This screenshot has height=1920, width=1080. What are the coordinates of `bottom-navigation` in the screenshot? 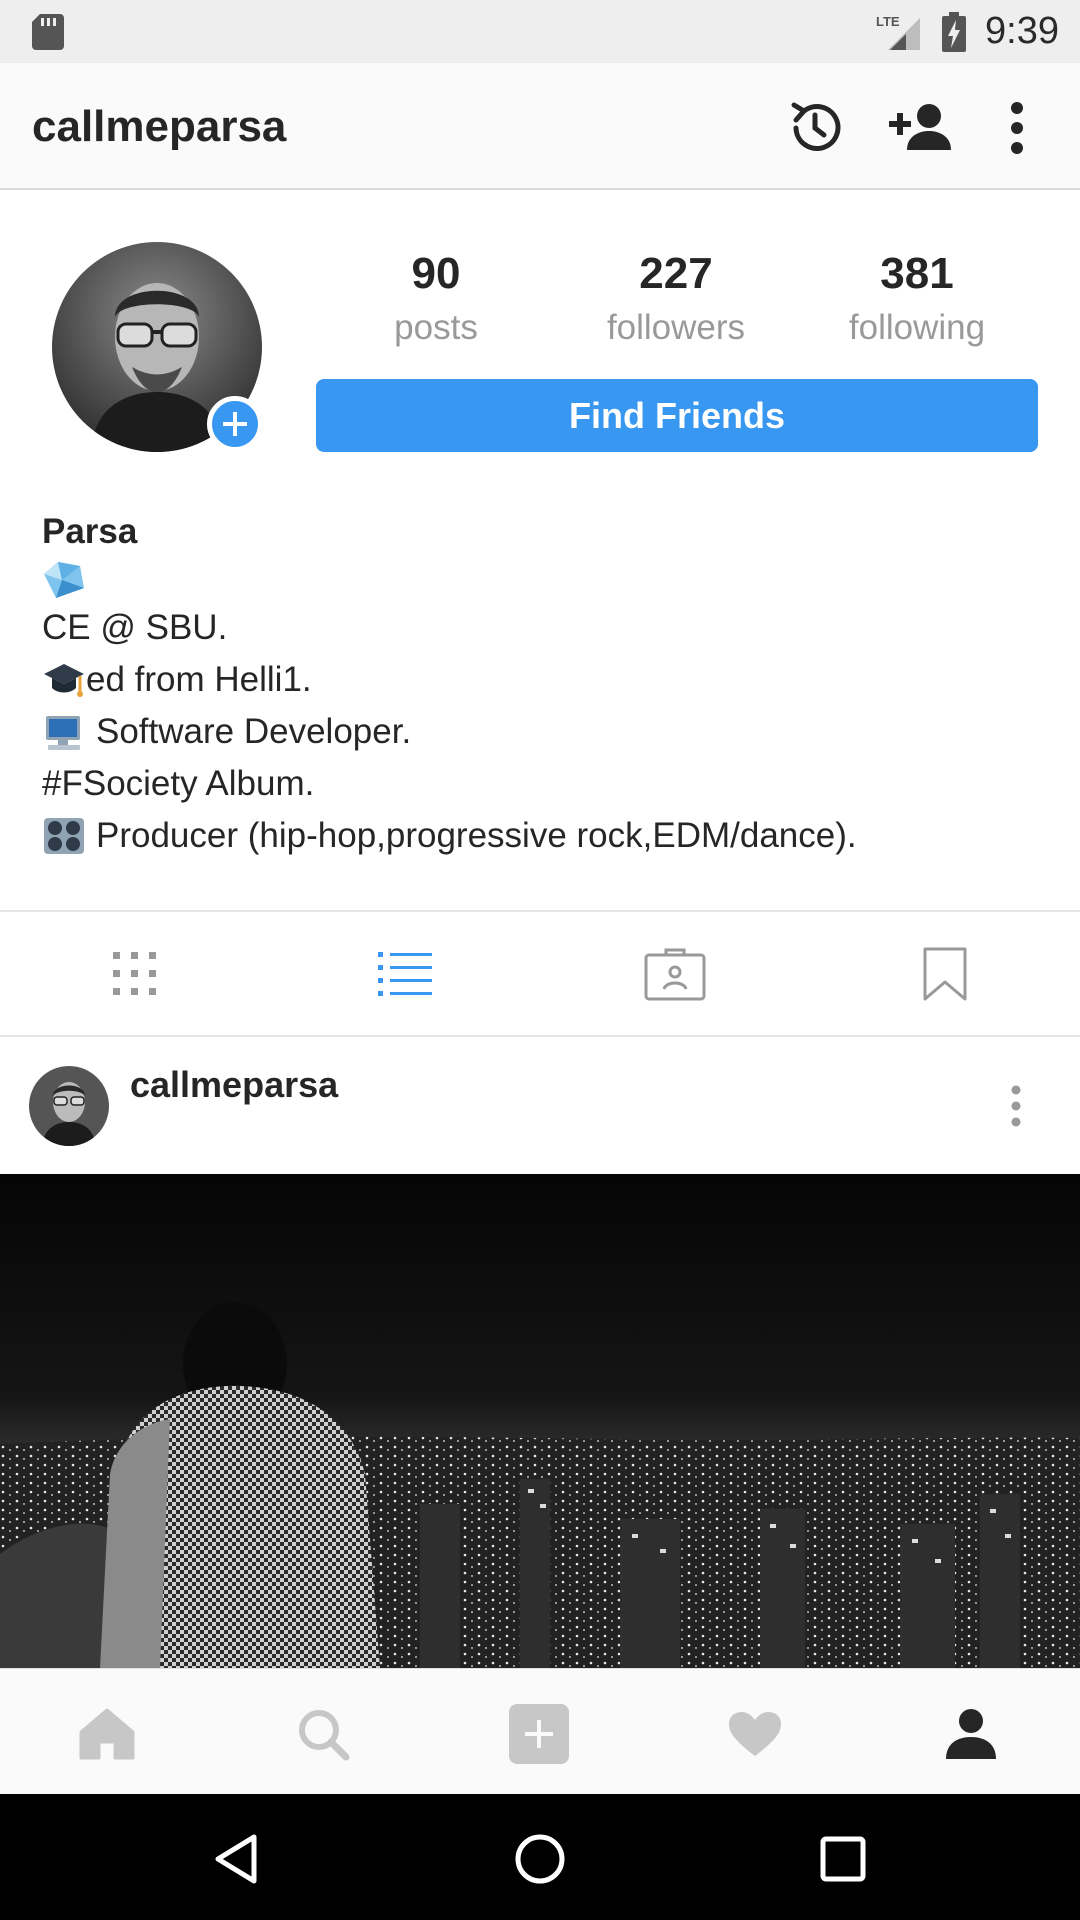 It's located at (540, 1731).